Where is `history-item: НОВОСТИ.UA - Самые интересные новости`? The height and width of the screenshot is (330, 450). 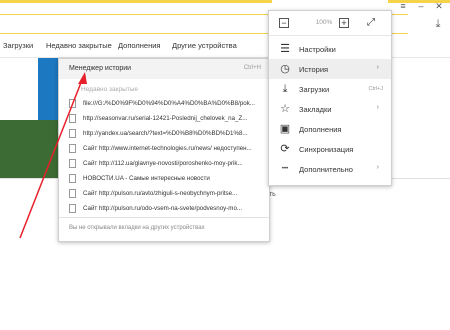
history-item: НОВОСТИ.UA - Самые интересные новости is located at coordinates (164, 179).